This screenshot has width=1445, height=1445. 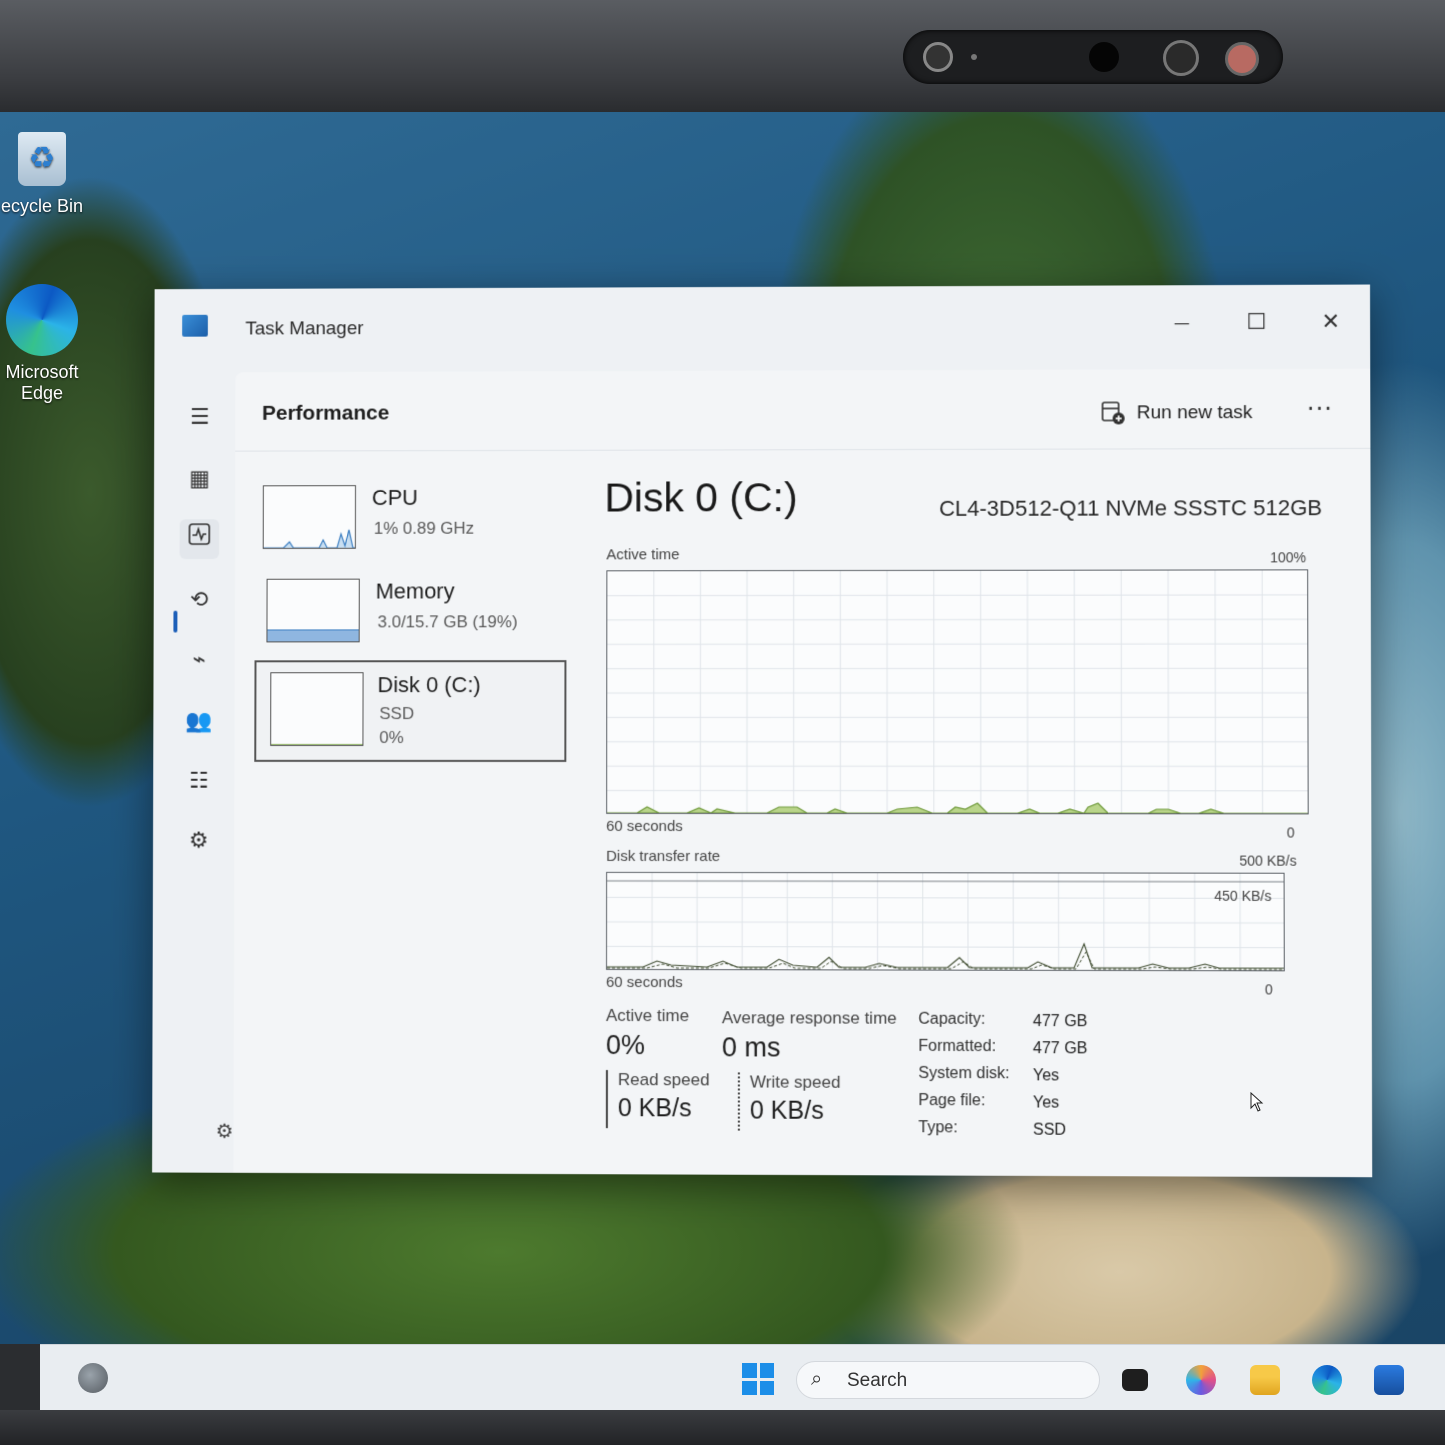 I want to click on prop-formatted-value: 477 GB, so click(x=1060, y=1049).